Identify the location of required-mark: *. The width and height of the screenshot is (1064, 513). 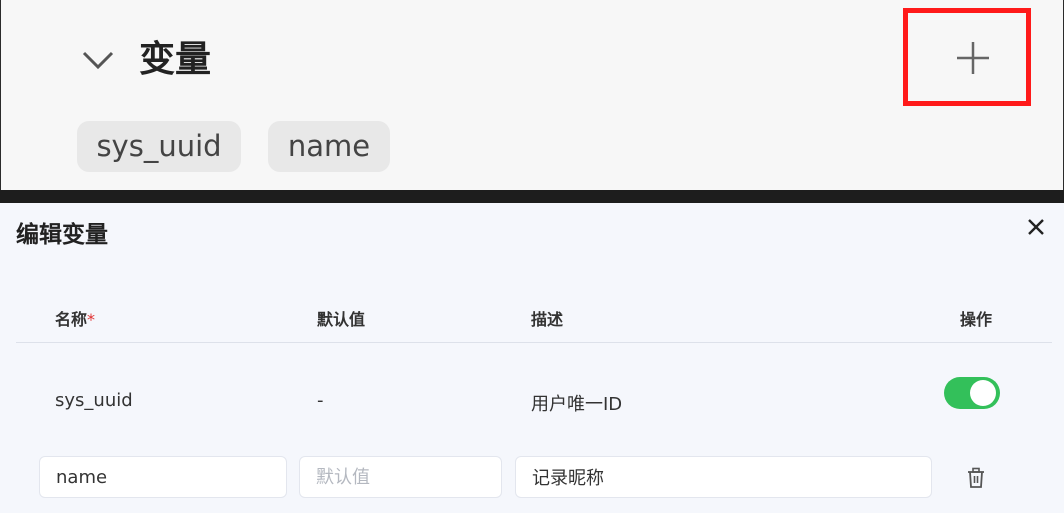
(91, 319).